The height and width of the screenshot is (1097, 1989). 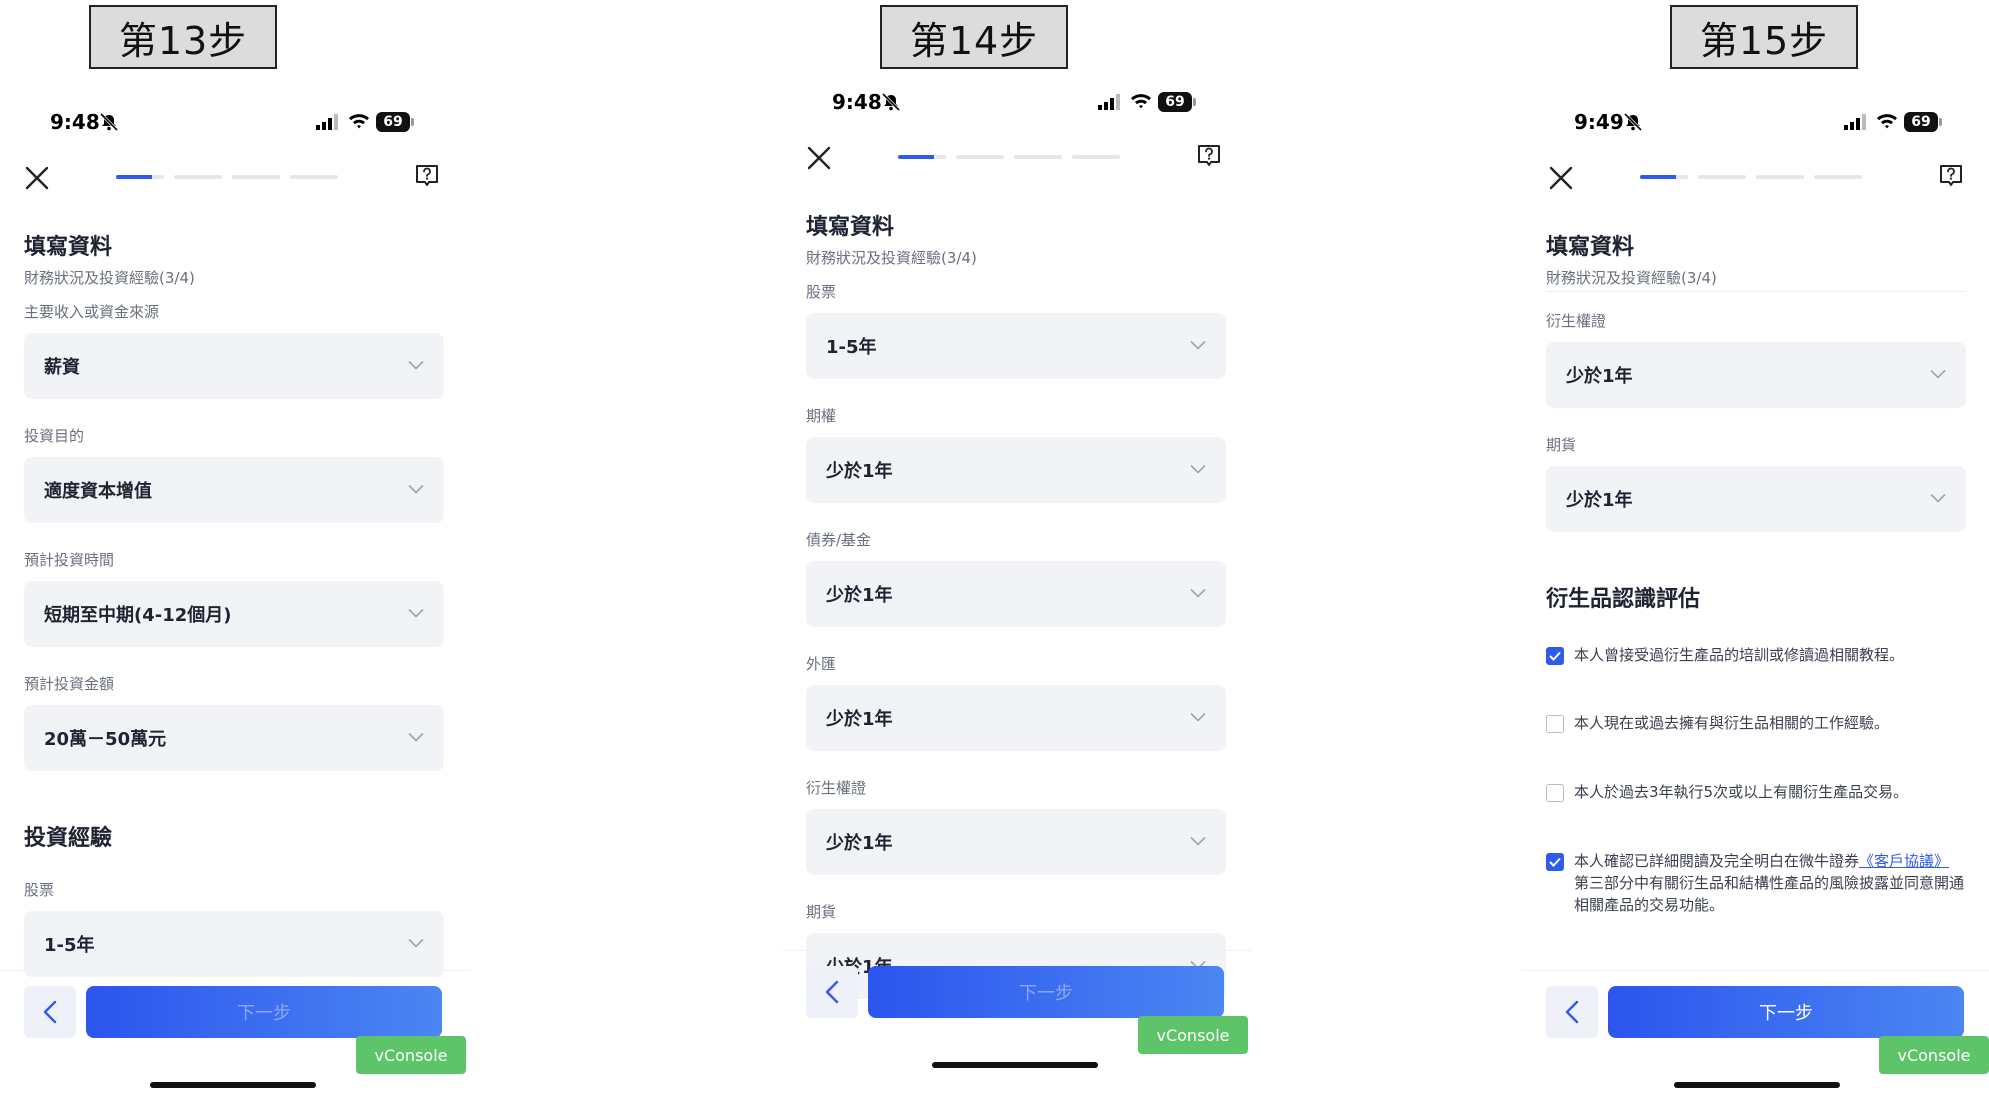 I want to click on bonds-funds-select: 少於1年, so click(x=1016, y=594).